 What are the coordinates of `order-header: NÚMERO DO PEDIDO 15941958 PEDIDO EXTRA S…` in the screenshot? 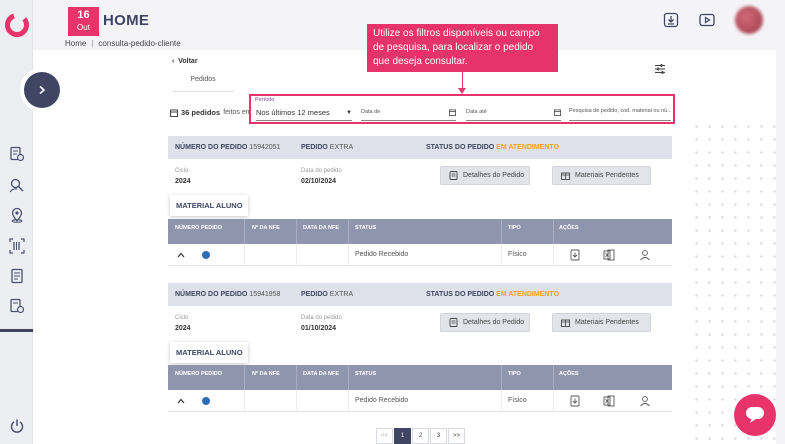 It's located at (420, 294).